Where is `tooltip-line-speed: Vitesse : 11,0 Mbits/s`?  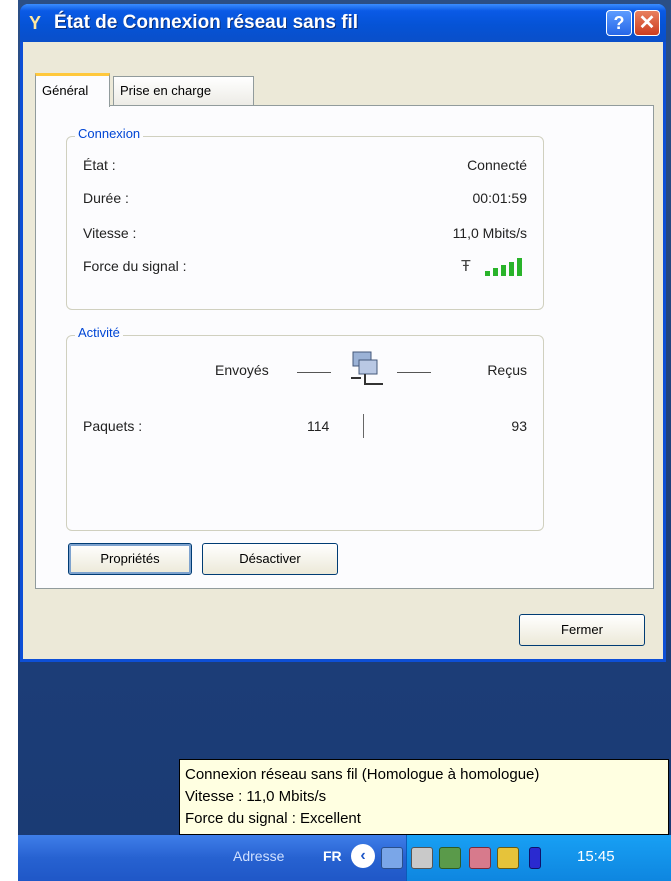
tooltip-line-speed: Vitesse : 11,0 Mbits/s is located at coordinates (256, 796).